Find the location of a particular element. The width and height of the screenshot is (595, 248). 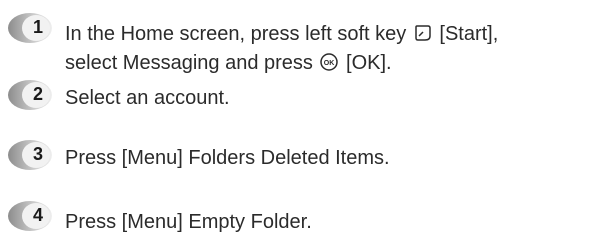

step-number: 4 is located at coordinates (38, 215).